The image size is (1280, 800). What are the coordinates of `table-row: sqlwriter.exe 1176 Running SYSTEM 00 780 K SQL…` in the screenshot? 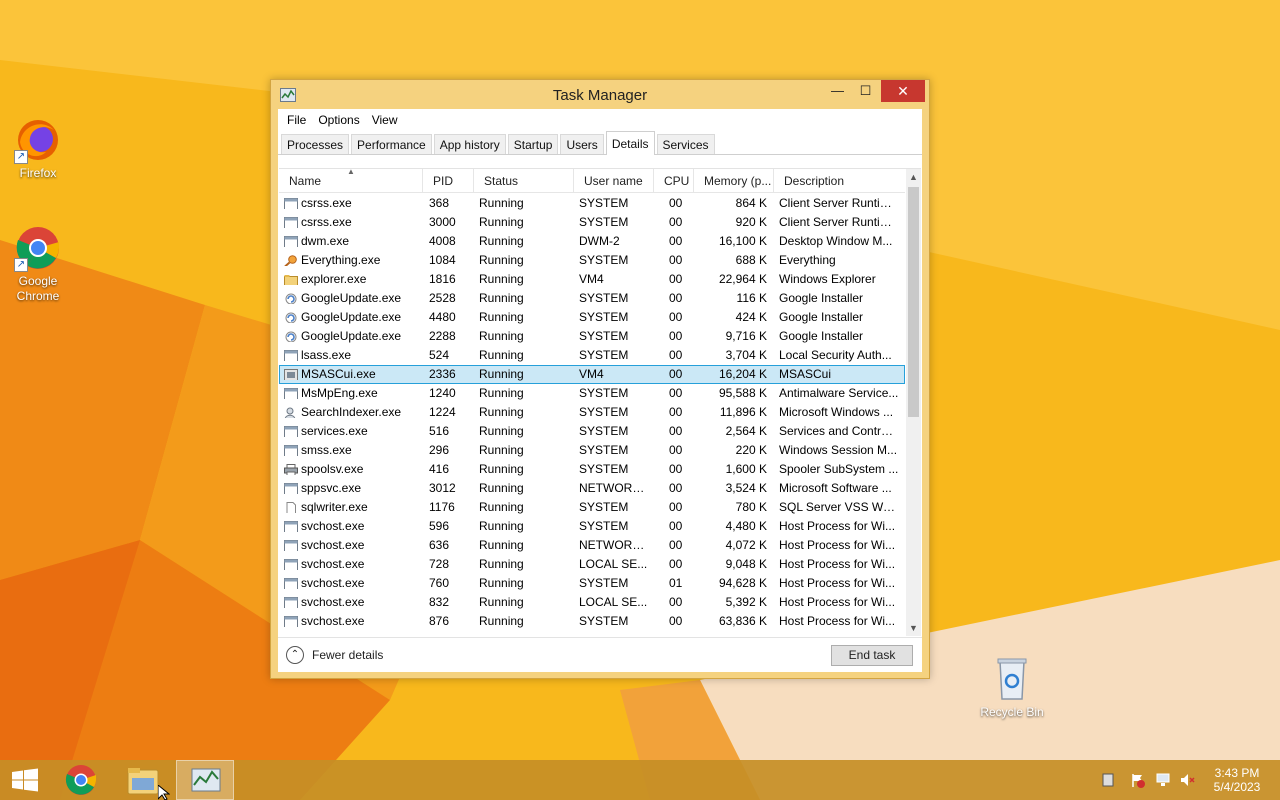 It's located at (592, 507).